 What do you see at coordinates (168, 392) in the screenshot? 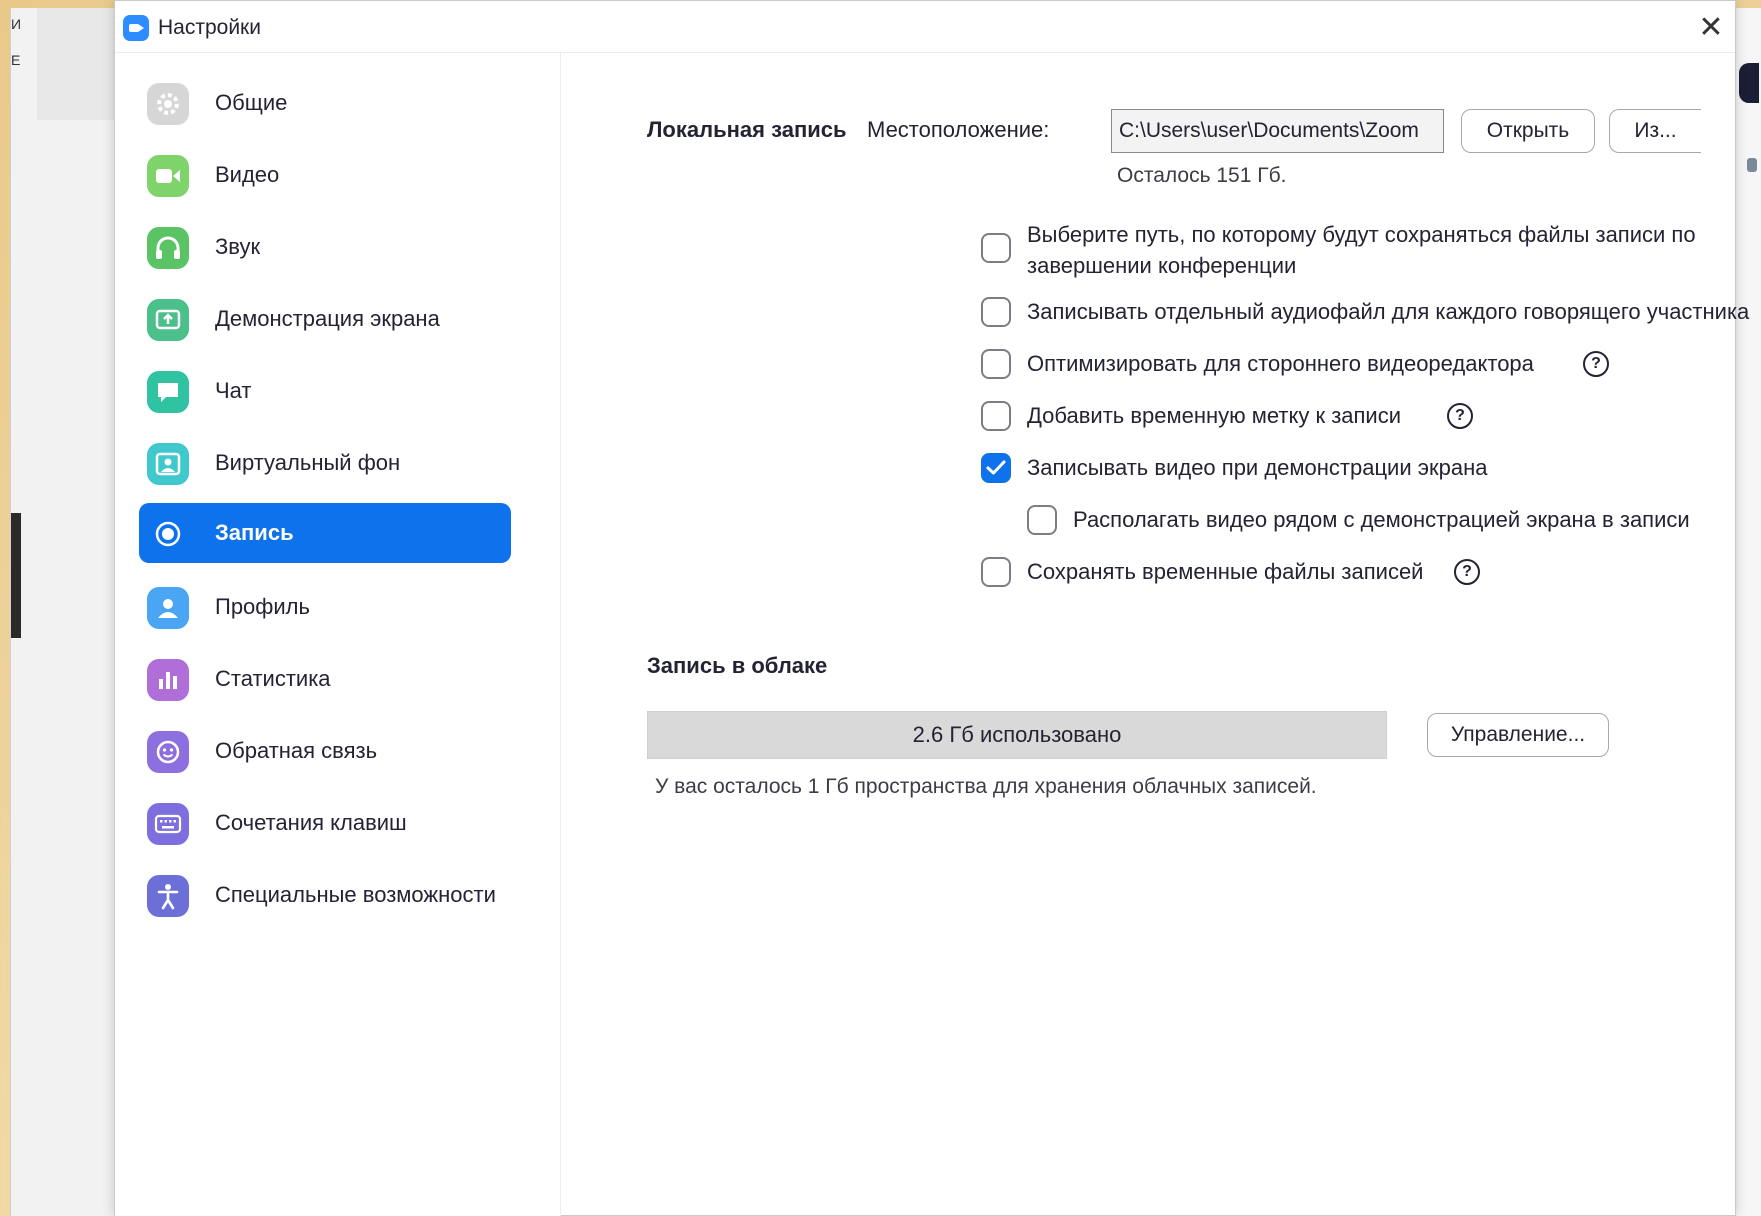
I see `chat-bubble-icon` at bounding box center [168, 392].